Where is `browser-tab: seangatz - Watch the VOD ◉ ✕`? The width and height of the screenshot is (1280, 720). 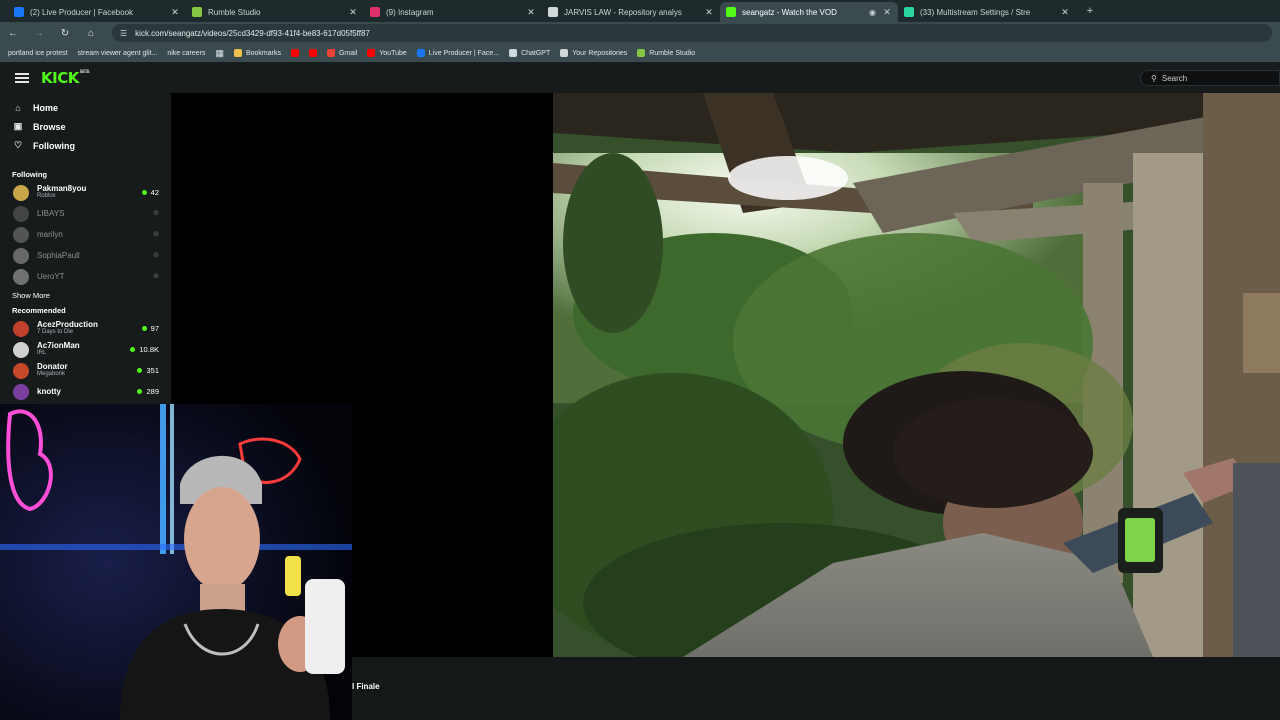 browser-tab: seangatz - Watch the VOD ◉ ✕ is located at coordinates (809, 12).